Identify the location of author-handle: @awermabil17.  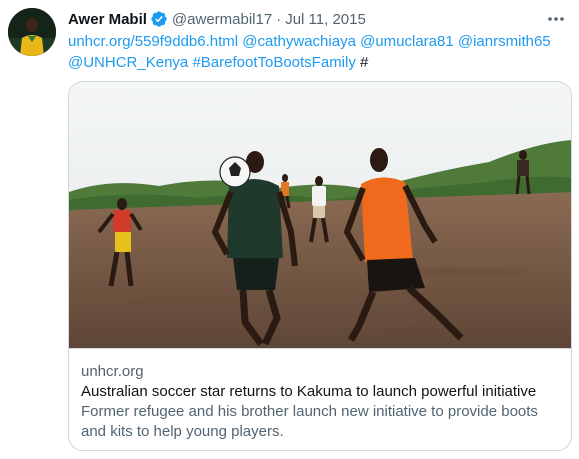
(222, 19).